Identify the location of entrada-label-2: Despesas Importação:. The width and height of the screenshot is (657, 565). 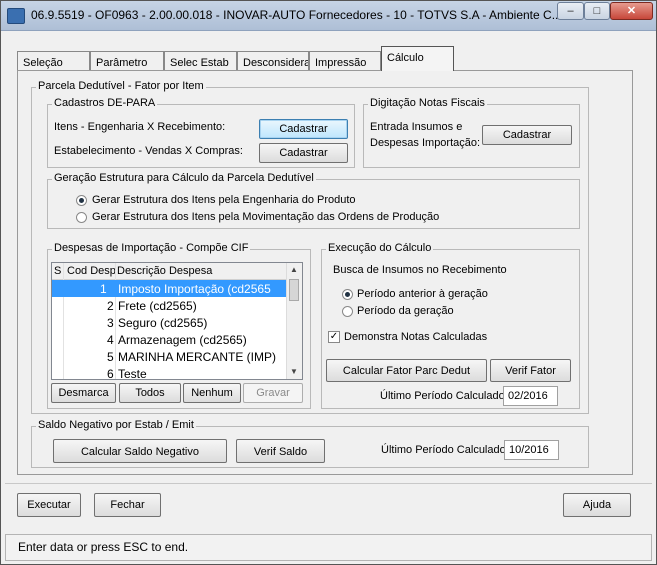
(425, 143).